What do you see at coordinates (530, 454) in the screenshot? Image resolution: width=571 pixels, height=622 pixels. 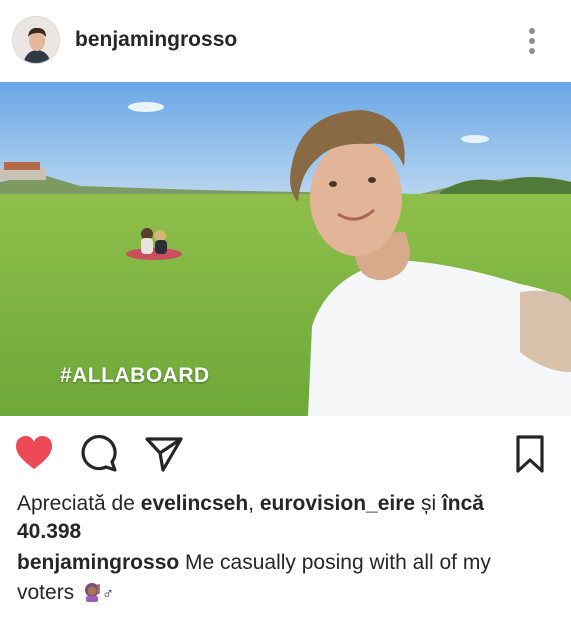 I see `bookmark-icon` at bounding box center [530, 454].